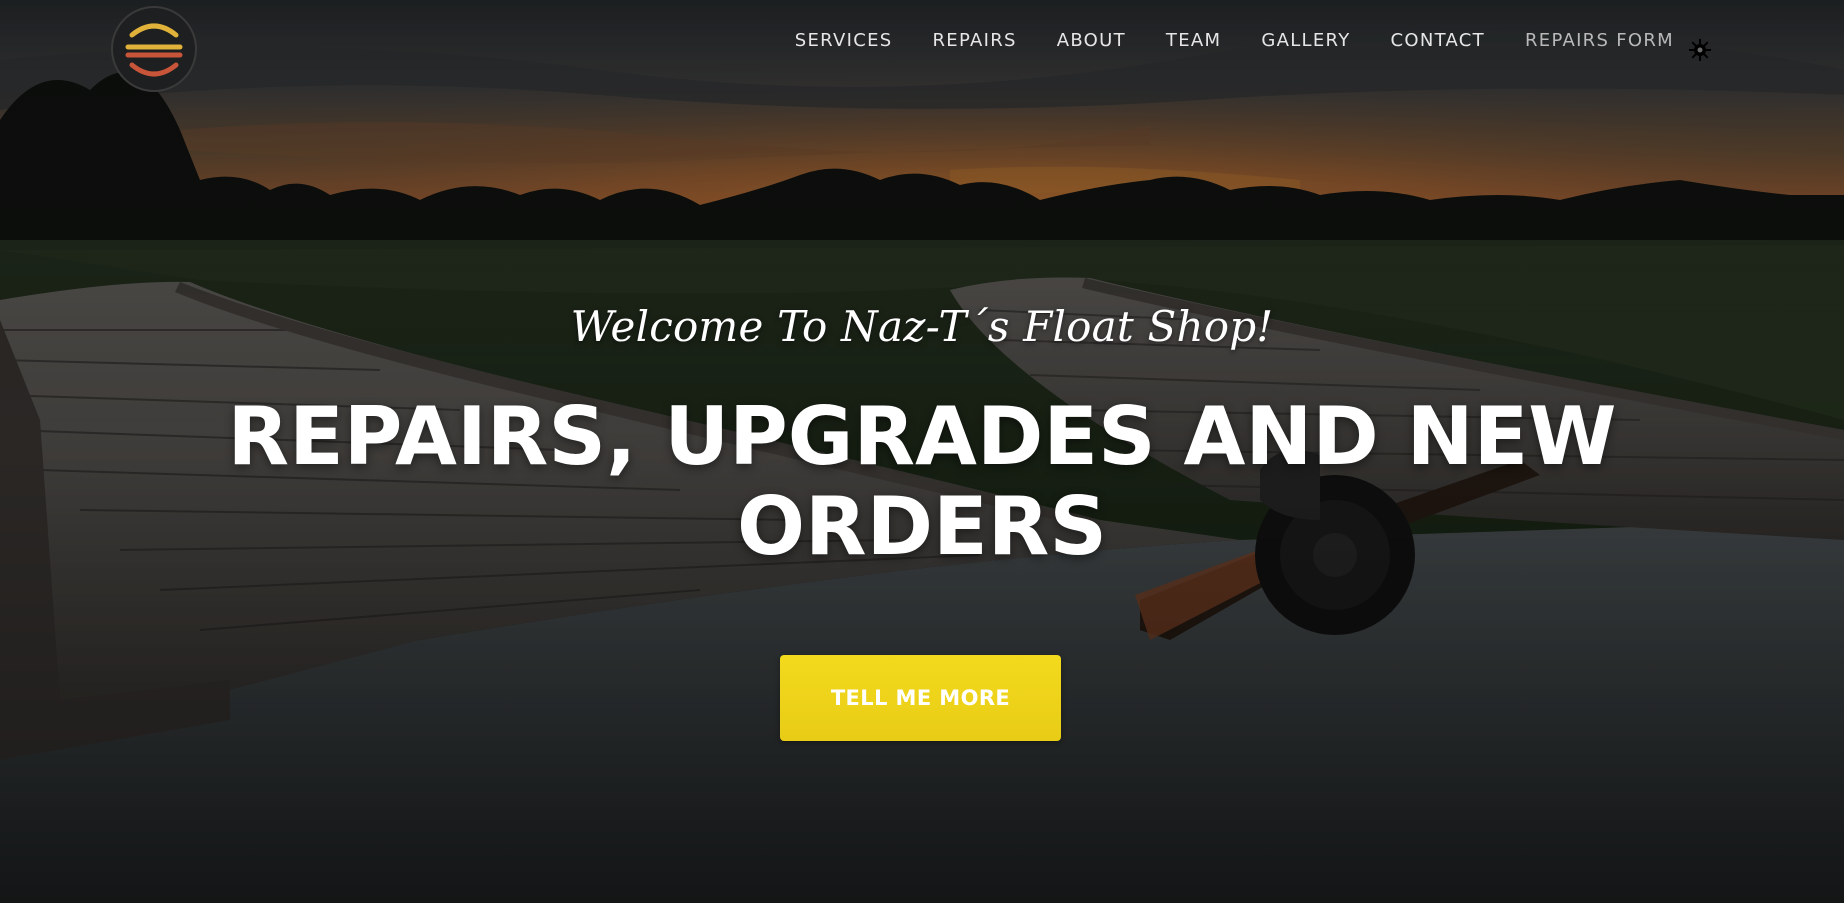 The width and height of the screenshot is (1844, 903). What do you see at coordinates (1700, 50) in the screenshot?
I see `gear-sun-icon` at bounding box center [1700, 50].